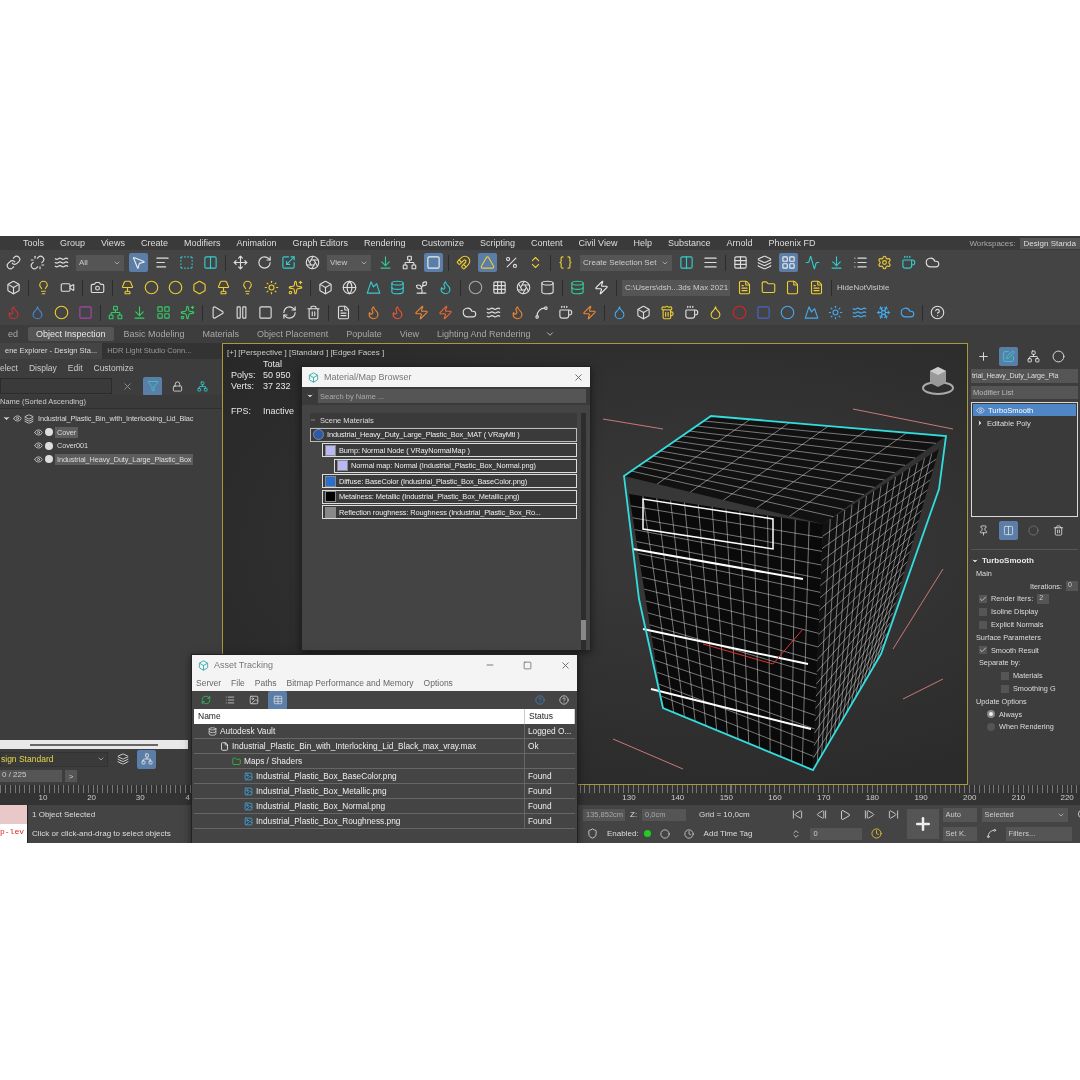 This screenshot has height=1080, width=1080. What do you see at coordinates (884, 262) in the screenshot?
I see `gear-icon` at bounding box center [884, 262].